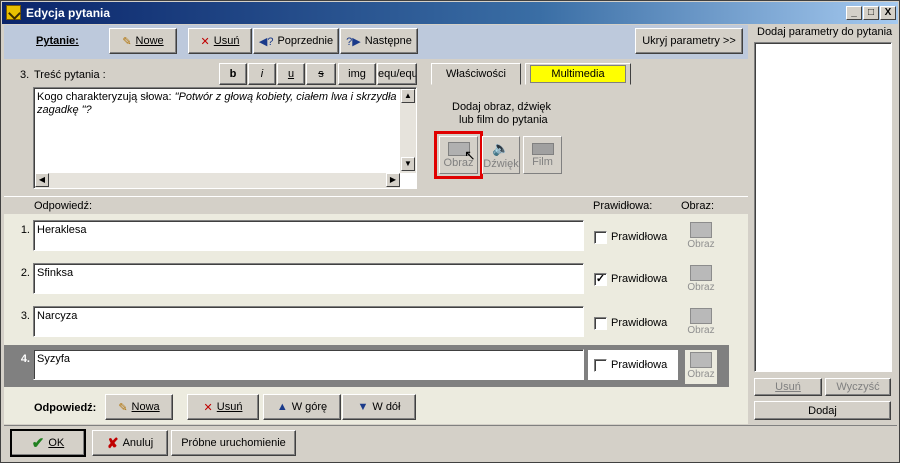  I want to click on correct-column-header: Prawidłowa:, so click(623, 206).